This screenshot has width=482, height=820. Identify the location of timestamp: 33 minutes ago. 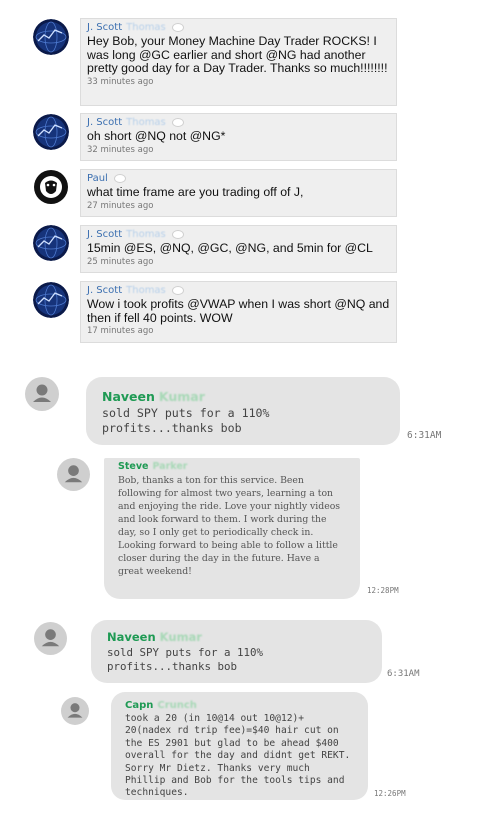
(120, 81).